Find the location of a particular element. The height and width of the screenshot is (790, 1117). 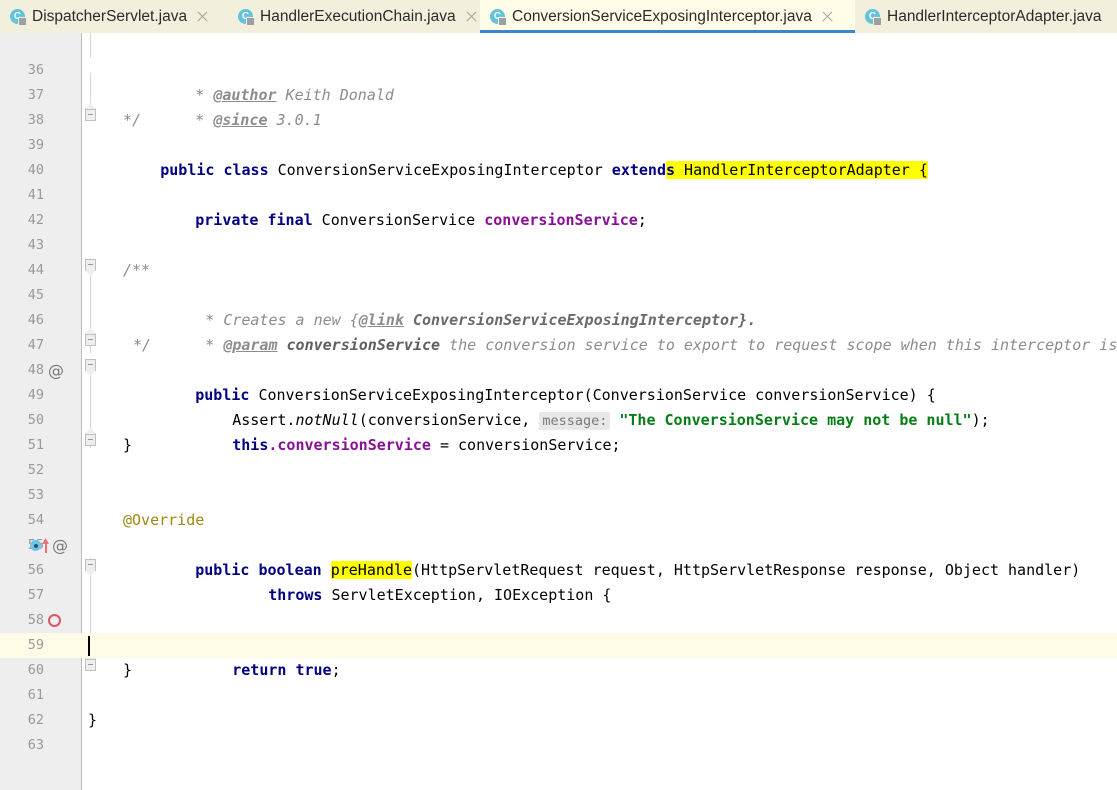

line-number: 51 is located at coordinates (35, 445).